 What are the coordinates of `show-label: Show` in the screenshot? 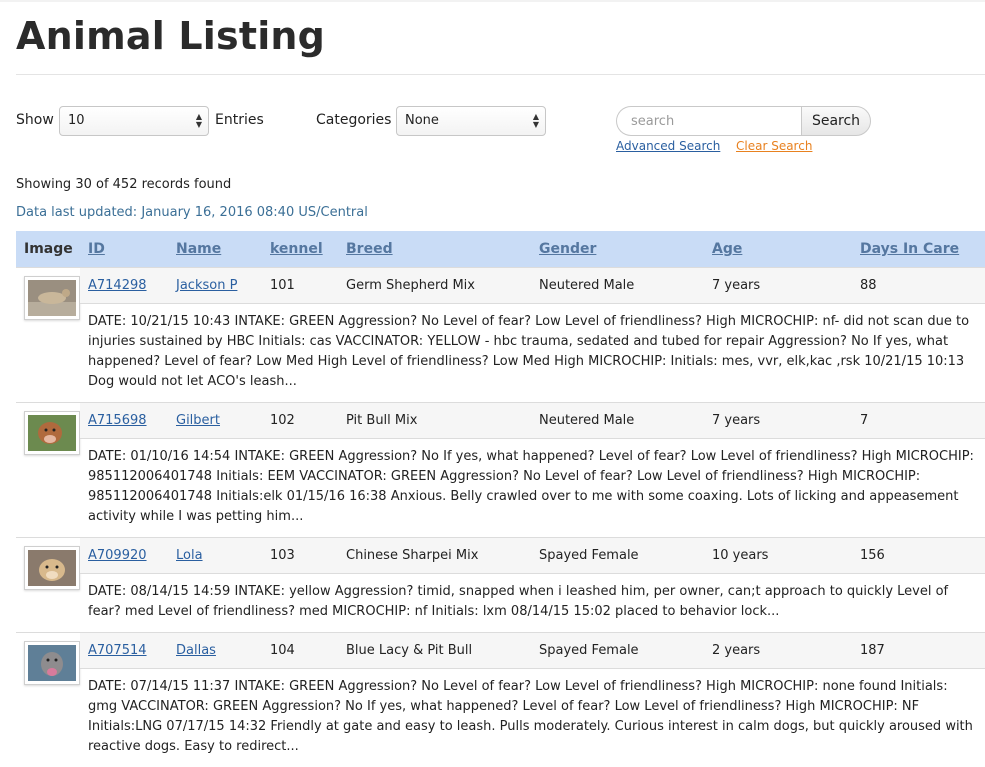 It's located at (35, 120).